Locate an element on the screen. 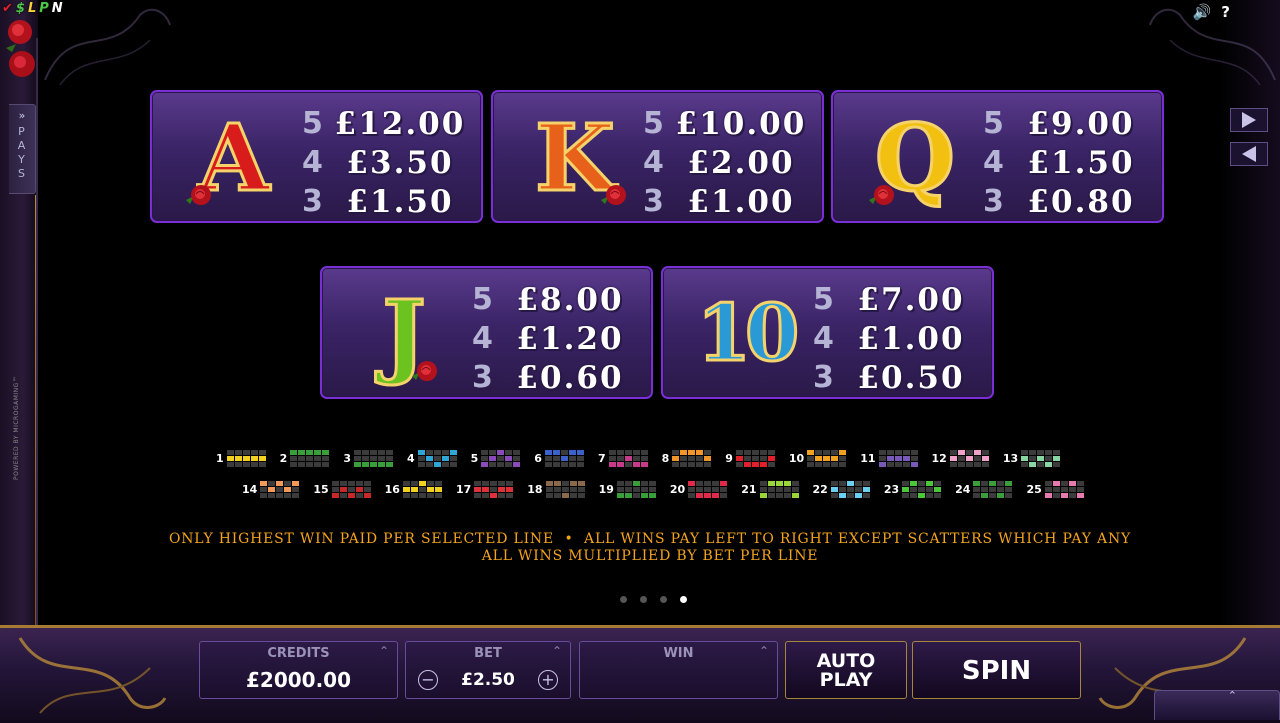 The image size is (1280, 723). pay-amount: £3.50 is located at coordinates (400, 162).